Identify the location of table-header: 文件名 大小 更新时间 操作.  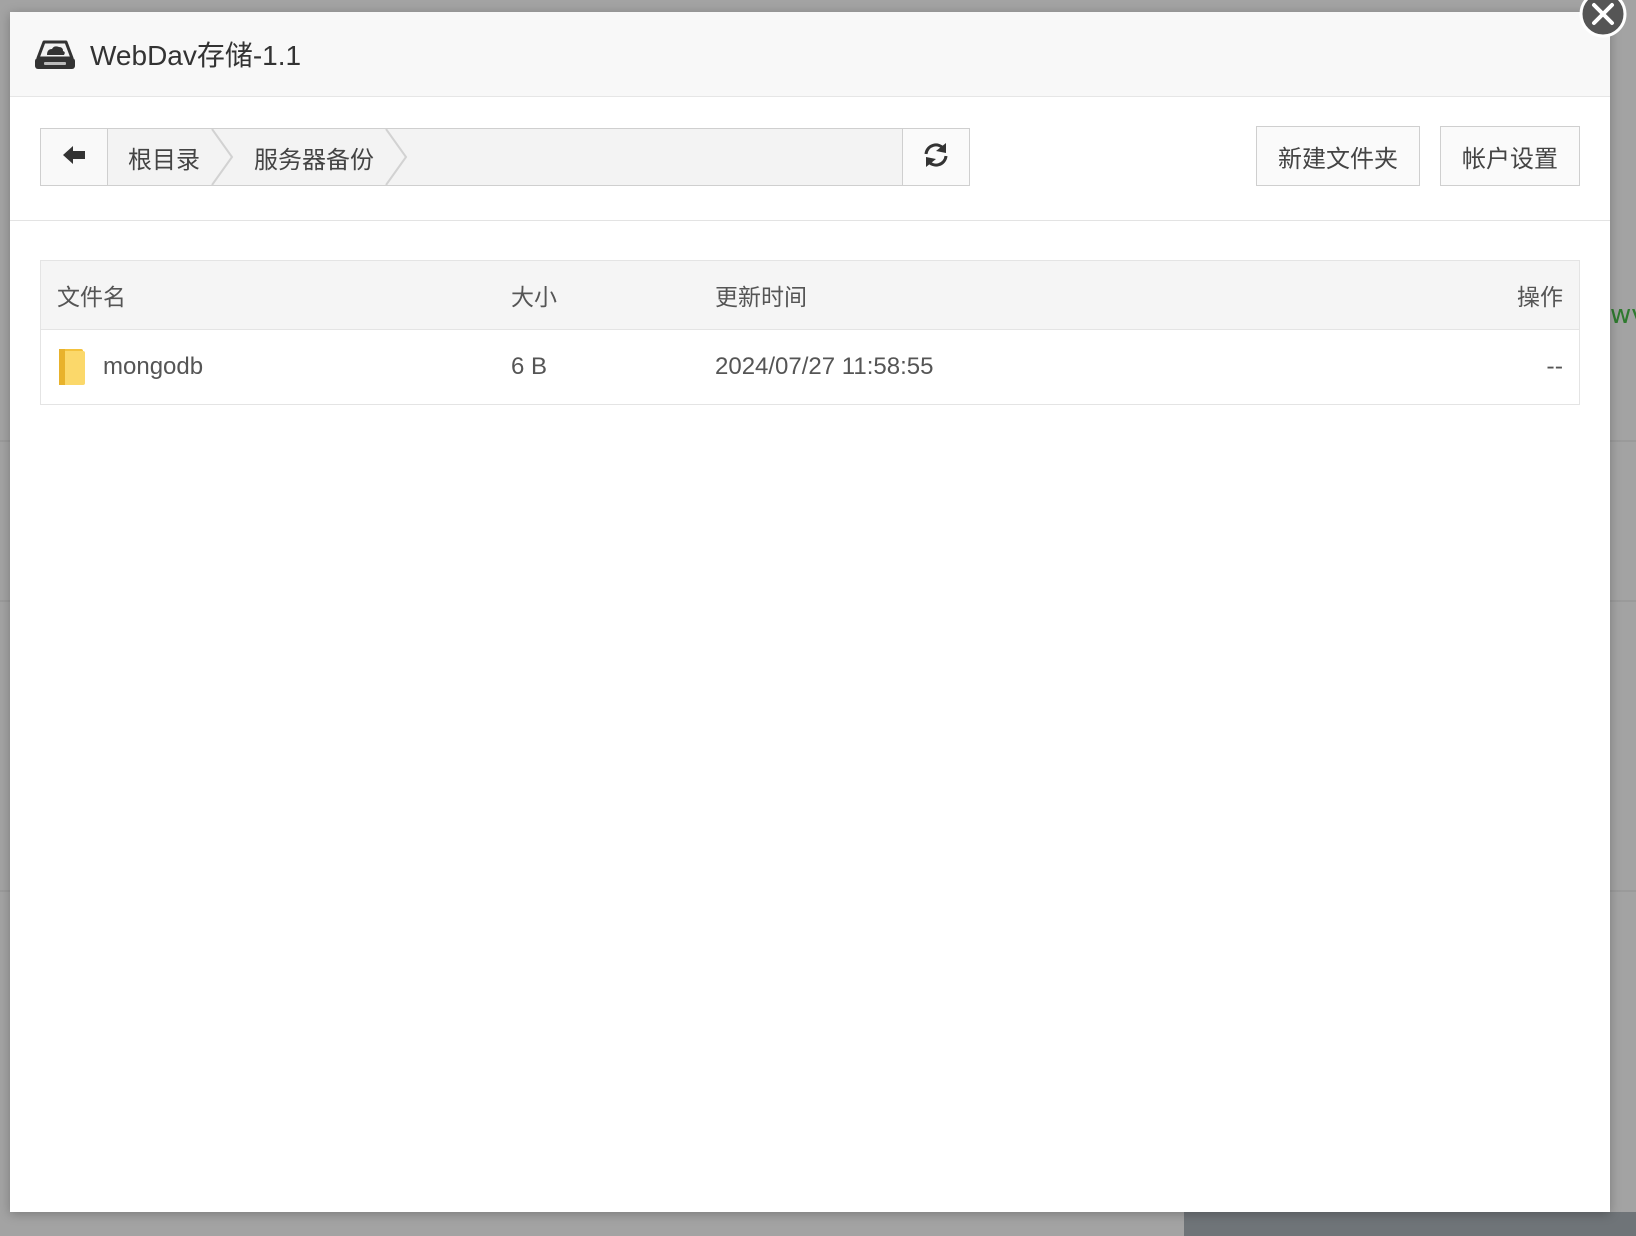
(810, 295).